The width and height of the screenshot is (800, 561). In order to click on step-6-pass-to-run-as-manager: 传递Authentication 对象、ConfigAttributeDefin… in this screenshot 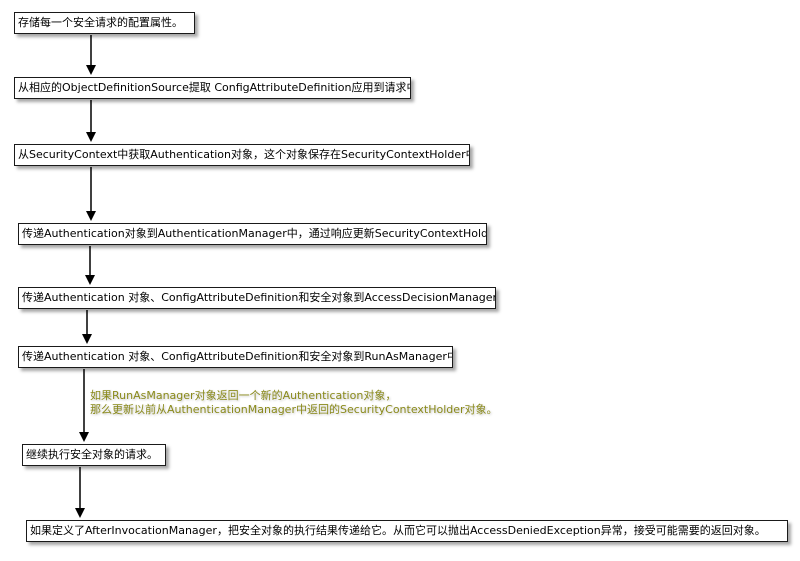, I will do `click(235, 357)`.